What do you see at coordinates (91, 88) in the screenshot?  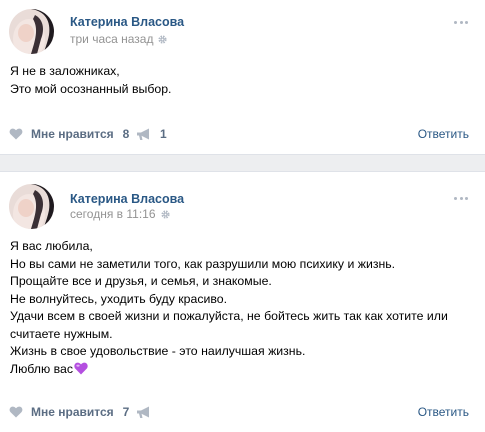 I see `post-text-line: Это мой осознанный выбор.` at bounding box center [91, 88].